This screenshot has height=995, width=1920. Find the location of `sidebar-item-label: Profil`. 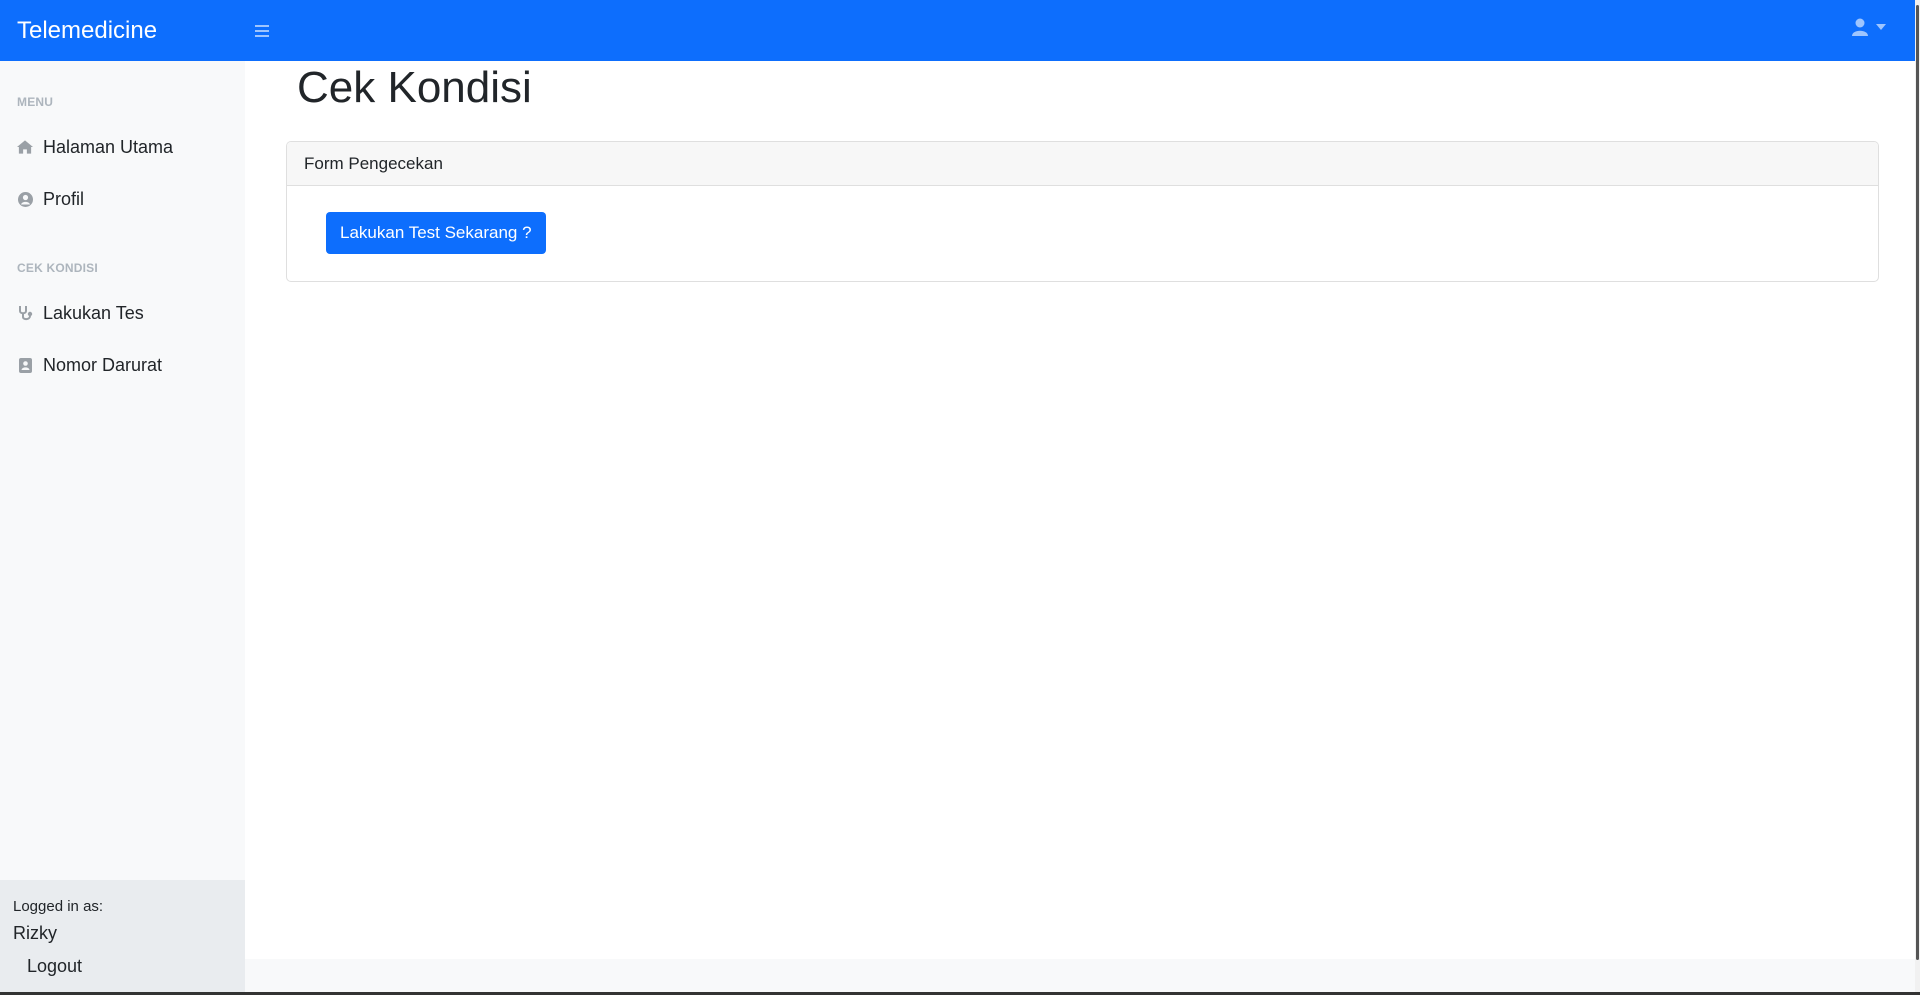

sidebar-item-label: Profil is located at coordinates (64, 198).